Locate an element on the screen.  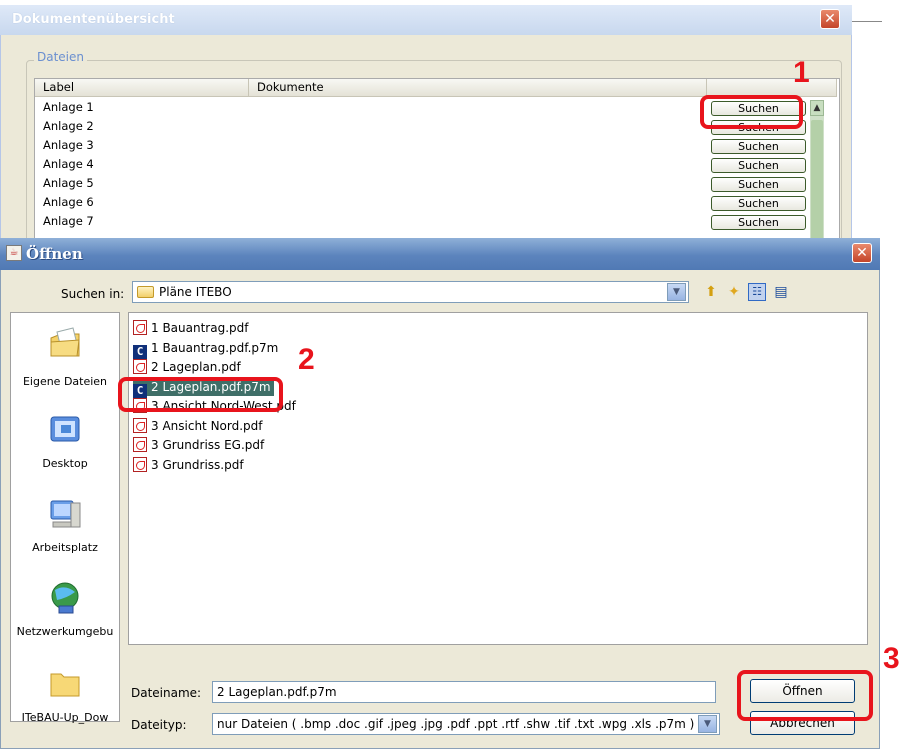
sidebar-item-network: Netzwerkumgebu is located at coordinates (65, 631).